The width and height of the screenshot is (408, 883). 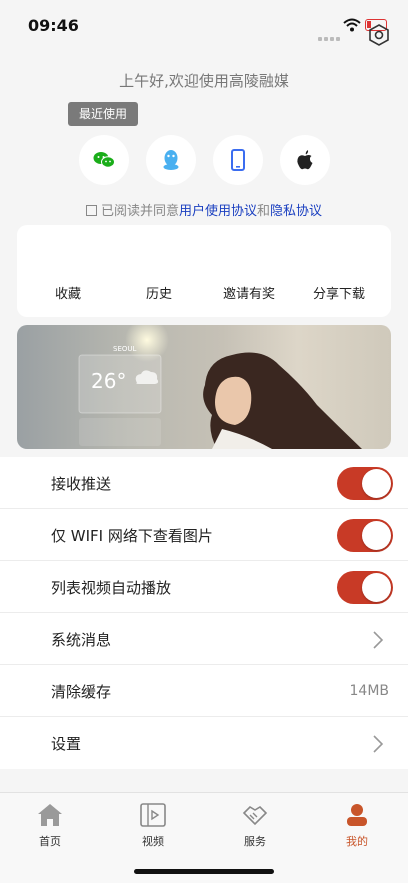 I want to click on autoplay-toggle, so click(x=365, y=587).